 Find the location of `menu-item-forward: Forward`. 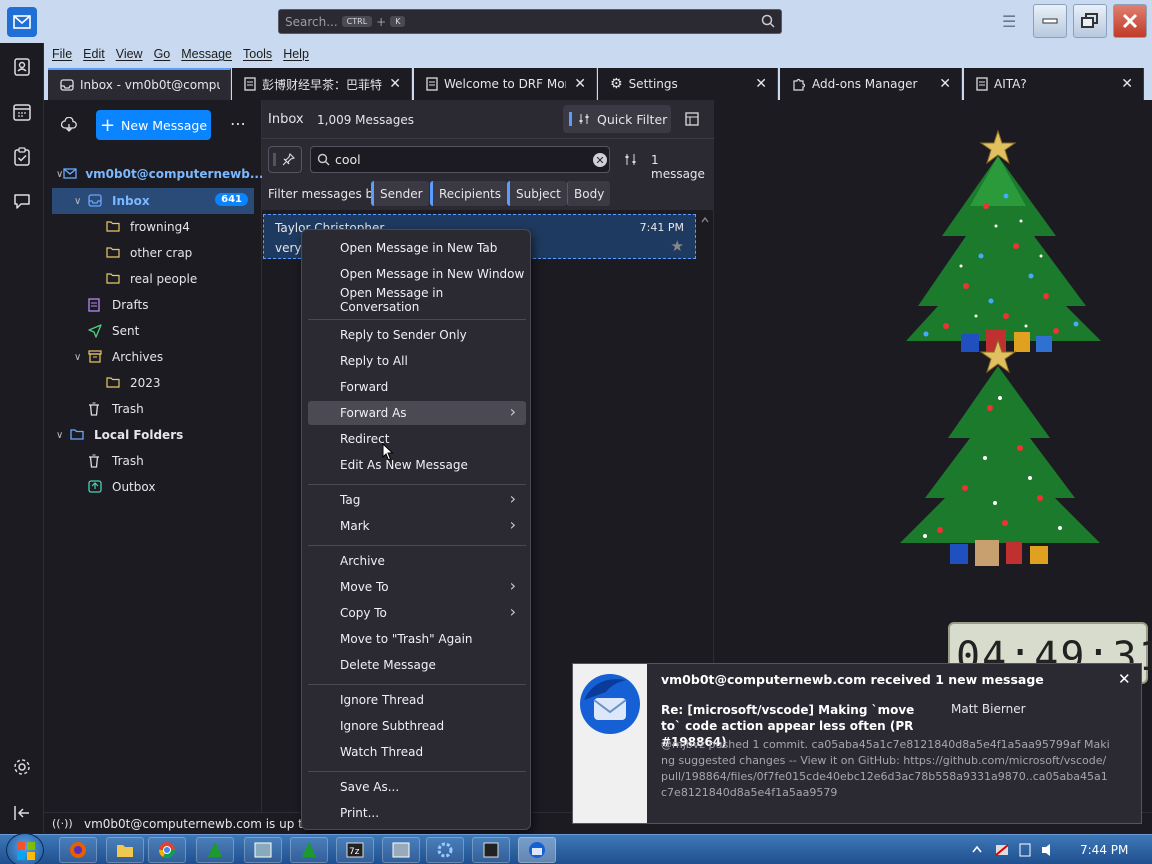

menu-item-forward: Forward is located at coordinates (417, 387).